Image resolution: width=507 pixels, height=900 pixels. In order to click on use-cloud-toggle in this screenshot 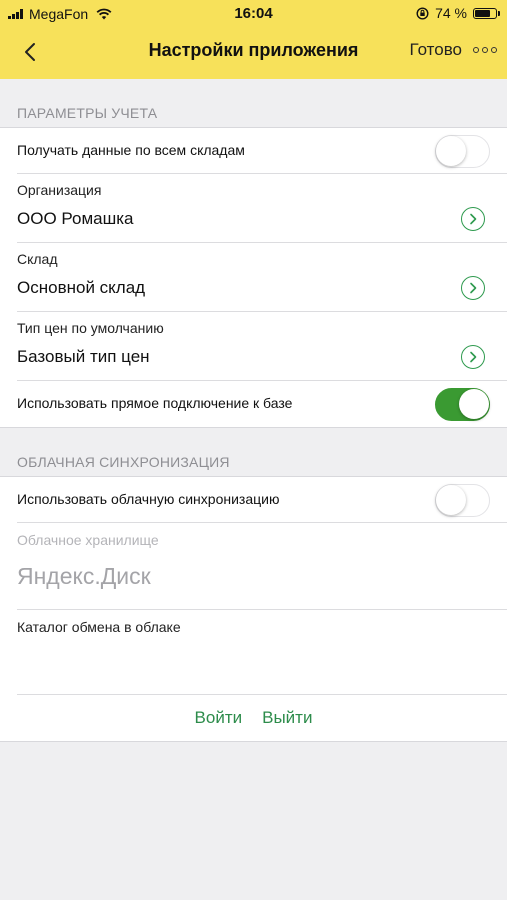, I will do `click(462, 500)`.